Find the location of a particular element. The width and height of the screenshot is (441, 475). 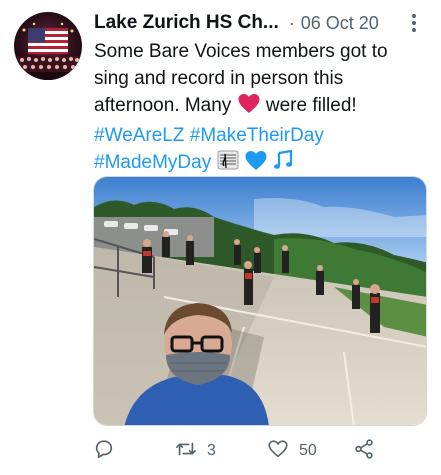

retweet-icon is located at coordinates (186, 451).